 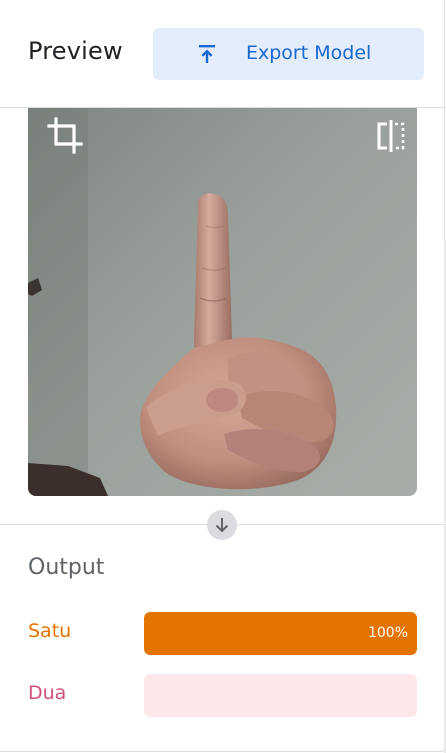 I want to click on upload-icon, so click(x=207, y=54).